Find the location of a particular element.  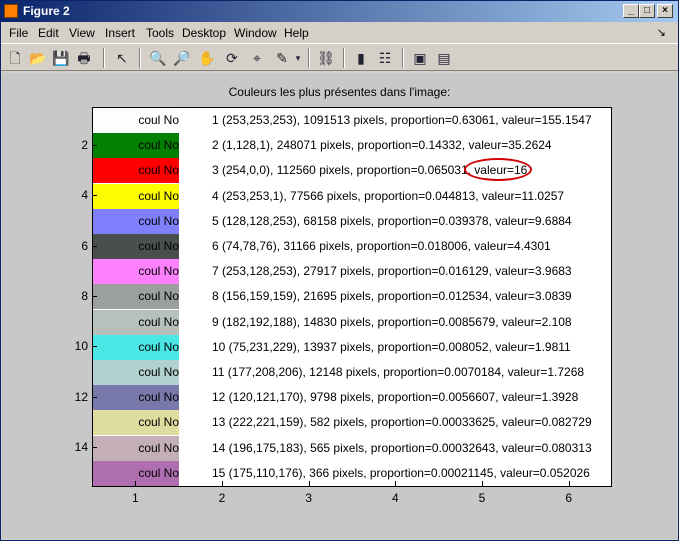

x-tick-label: 2 is located at coordinates (222, 498).